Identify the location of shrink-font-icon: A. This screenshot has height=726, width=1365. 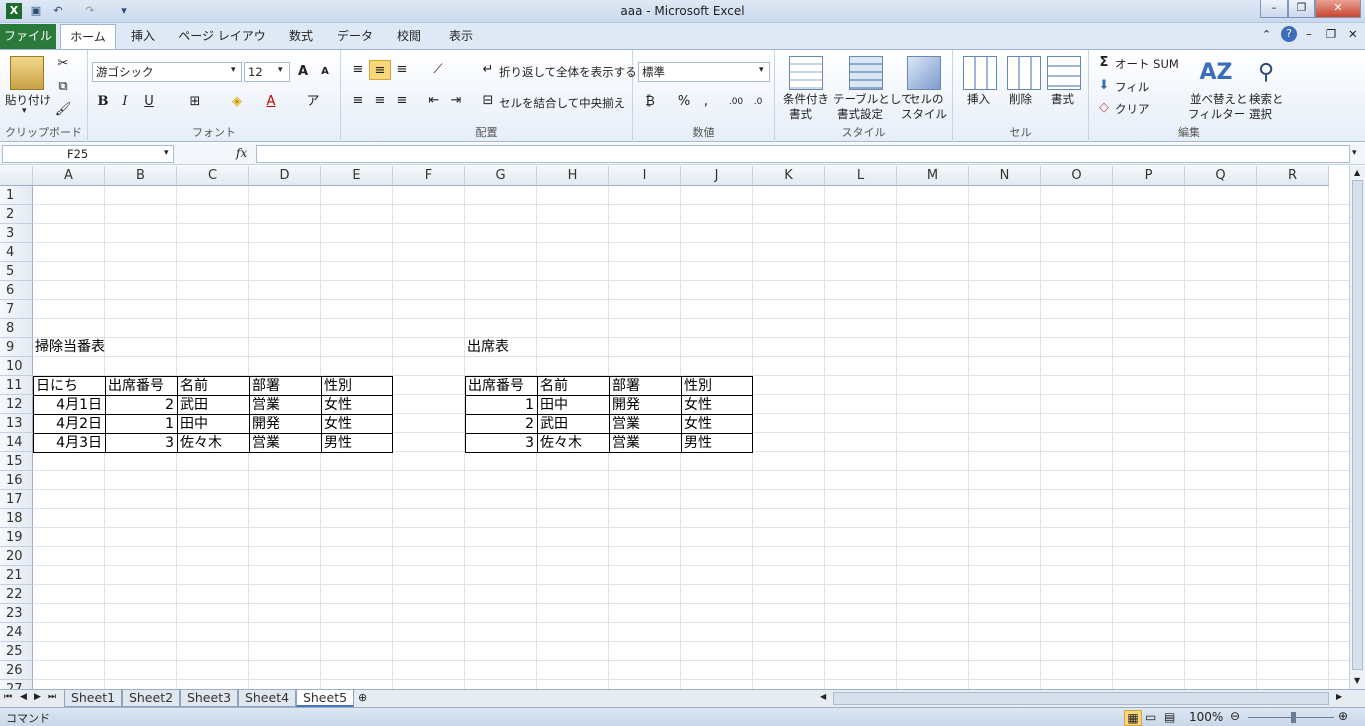
(325, 72).